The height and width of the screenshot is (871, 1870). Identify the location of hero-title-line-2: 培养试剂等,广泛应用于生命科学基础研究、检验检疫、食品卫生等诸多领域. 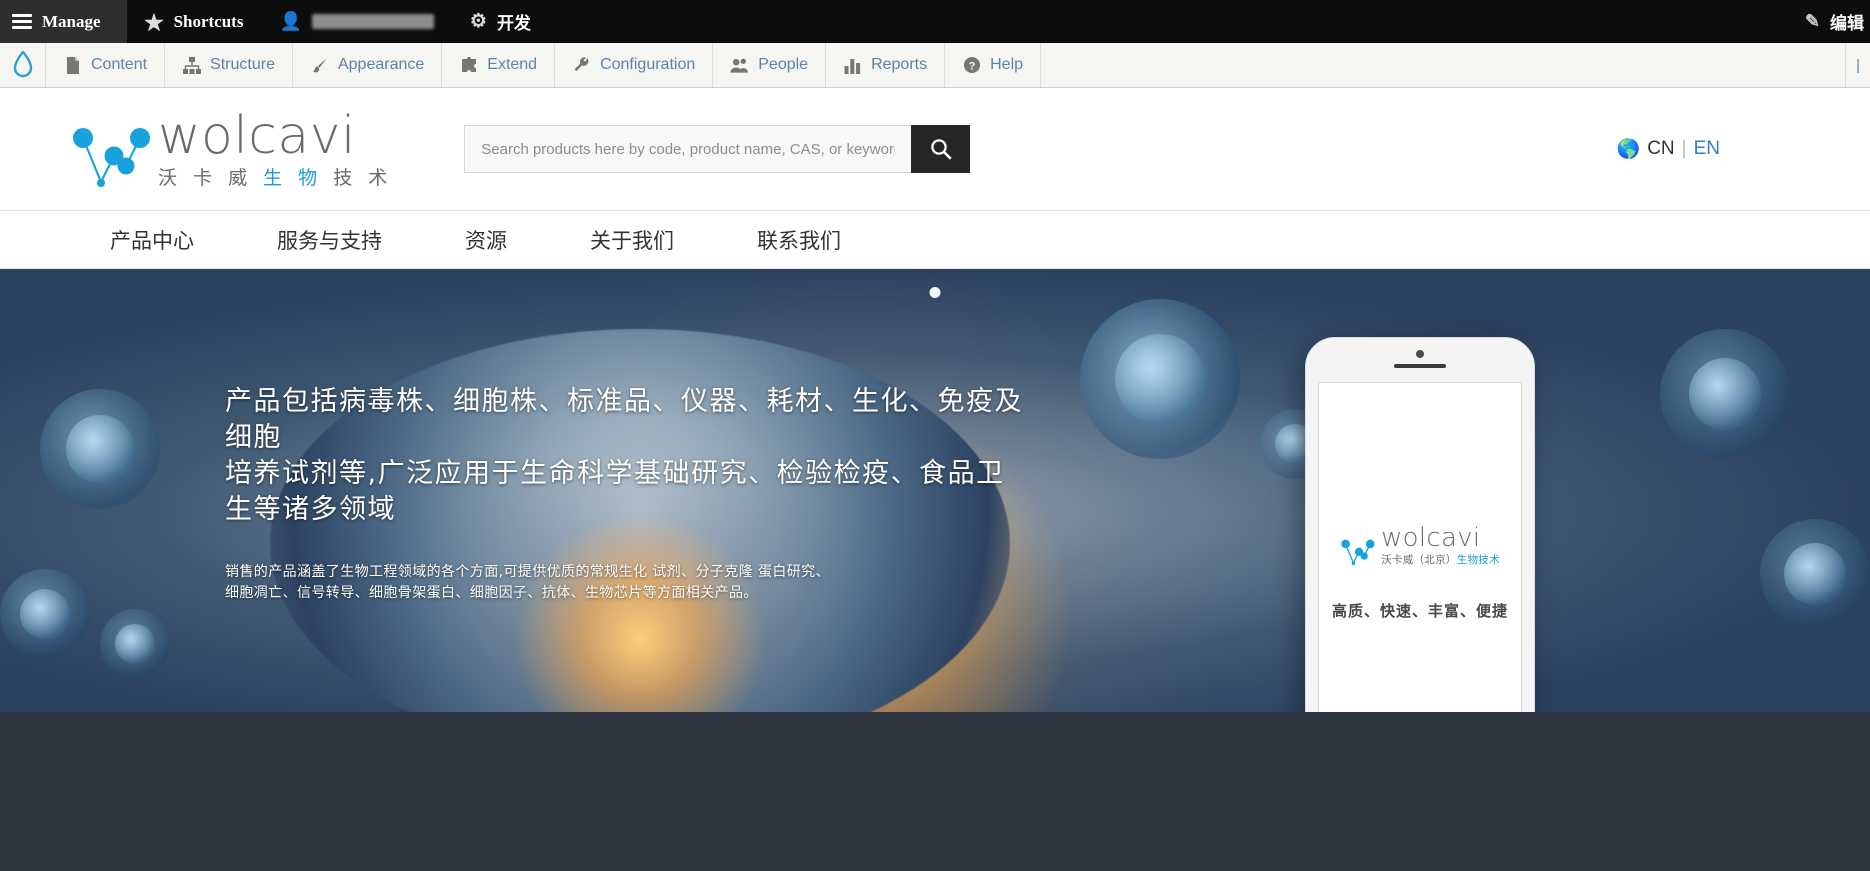
(615, 491).